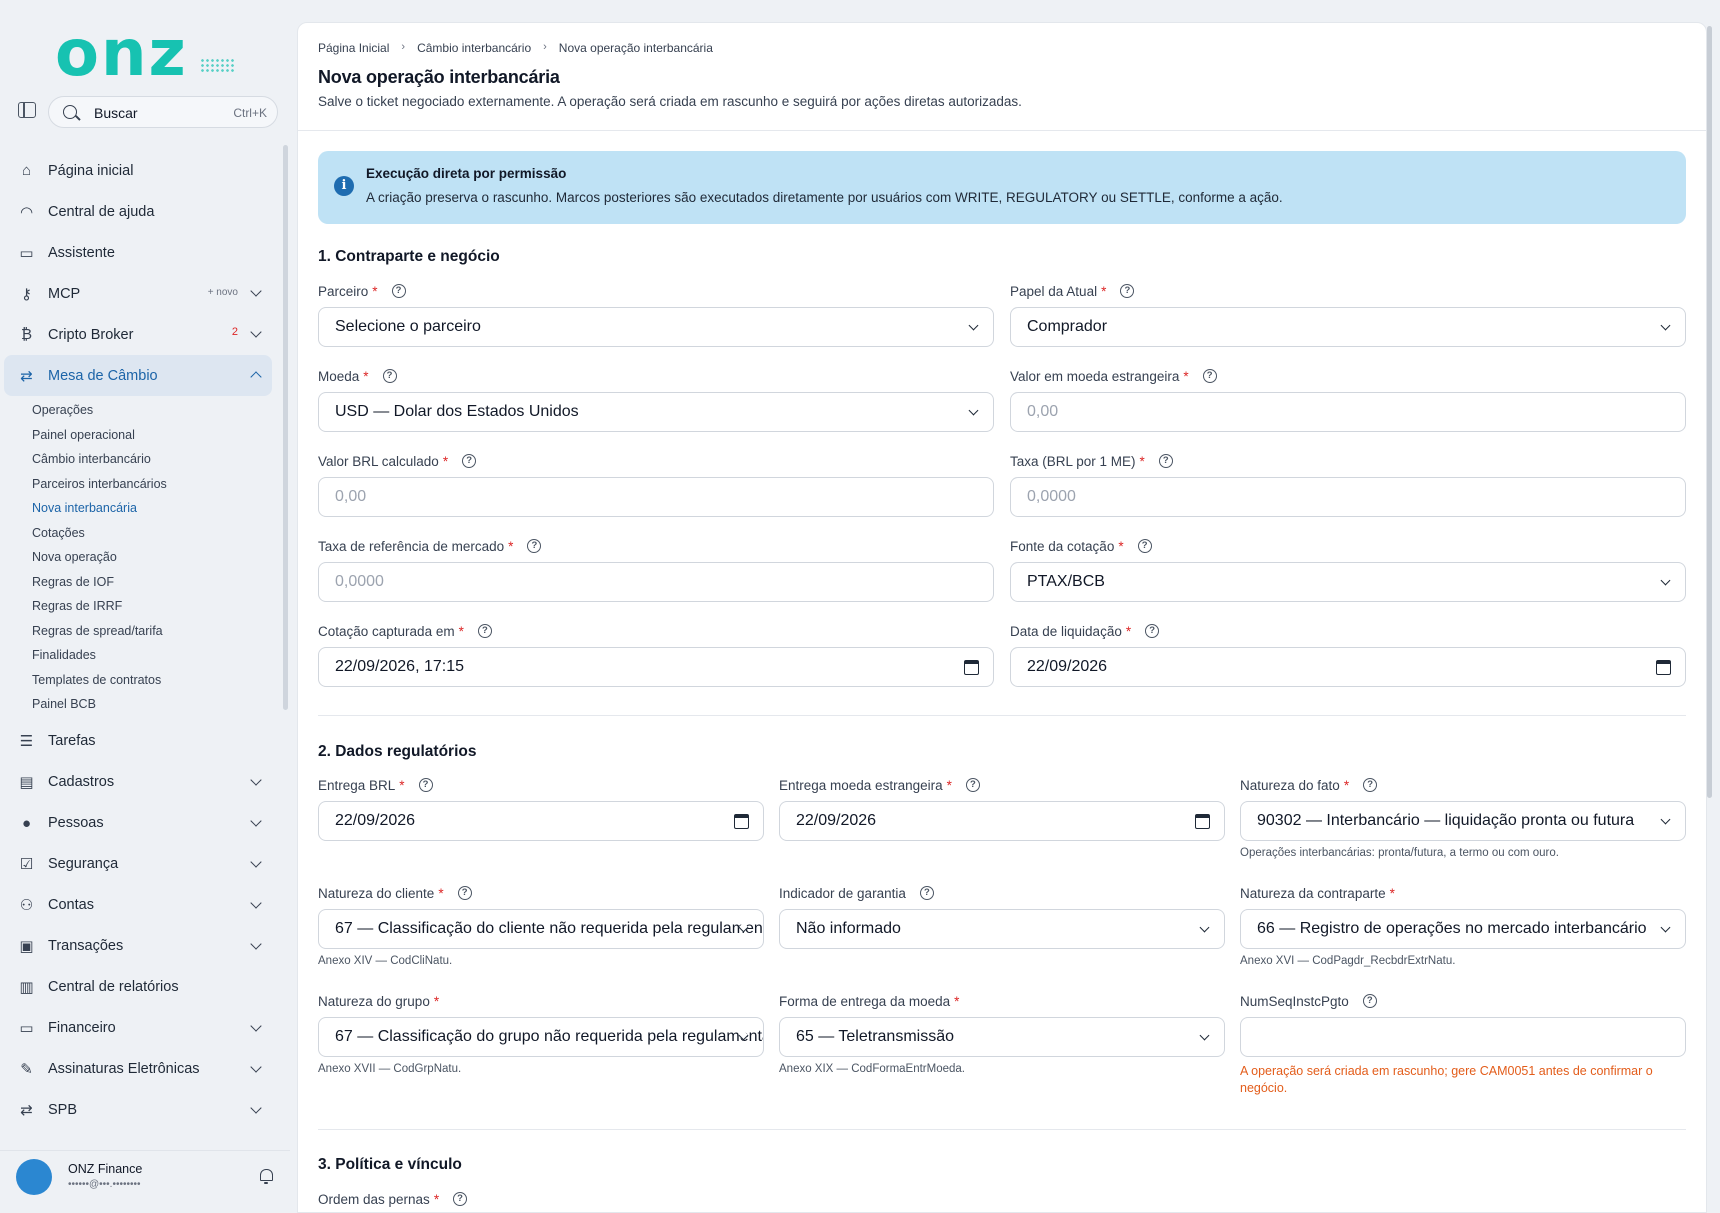 This screenshot has width=1720, height=1213. Describe the element at coordinates (656, 327) in the screenshot. I see `parceiro-select: Selecione o parceiro` at that location.